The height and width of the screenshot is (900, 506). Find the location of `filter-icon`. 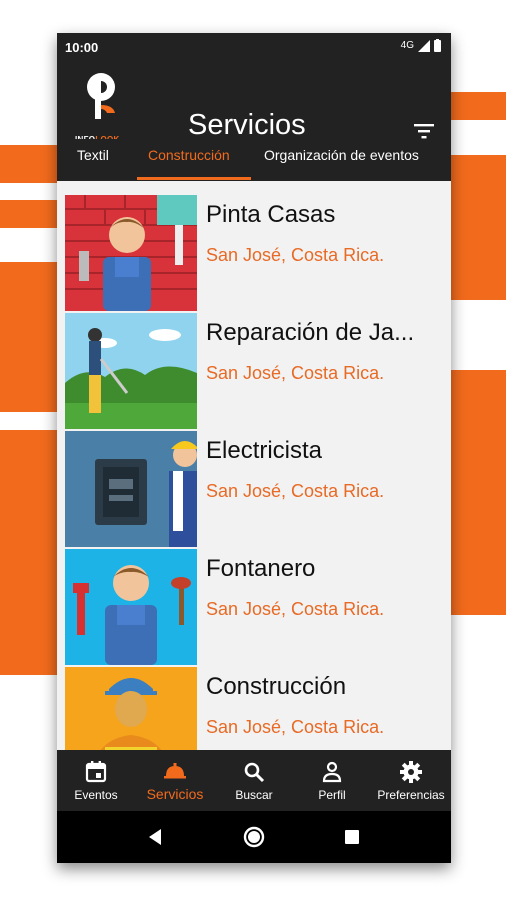

filter-icon is located at coordinates (424, 131).